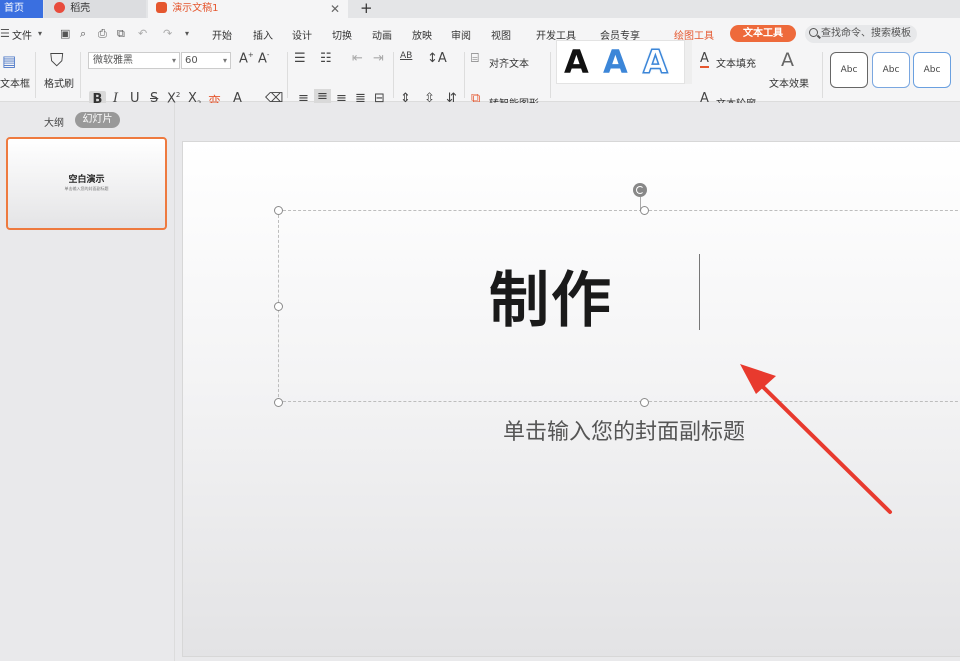 This screenshot has height=661, width=960. Describe the element at coordinates (263, 58) in the screenshot. I see `decrease-font-icon: A-` at that location.